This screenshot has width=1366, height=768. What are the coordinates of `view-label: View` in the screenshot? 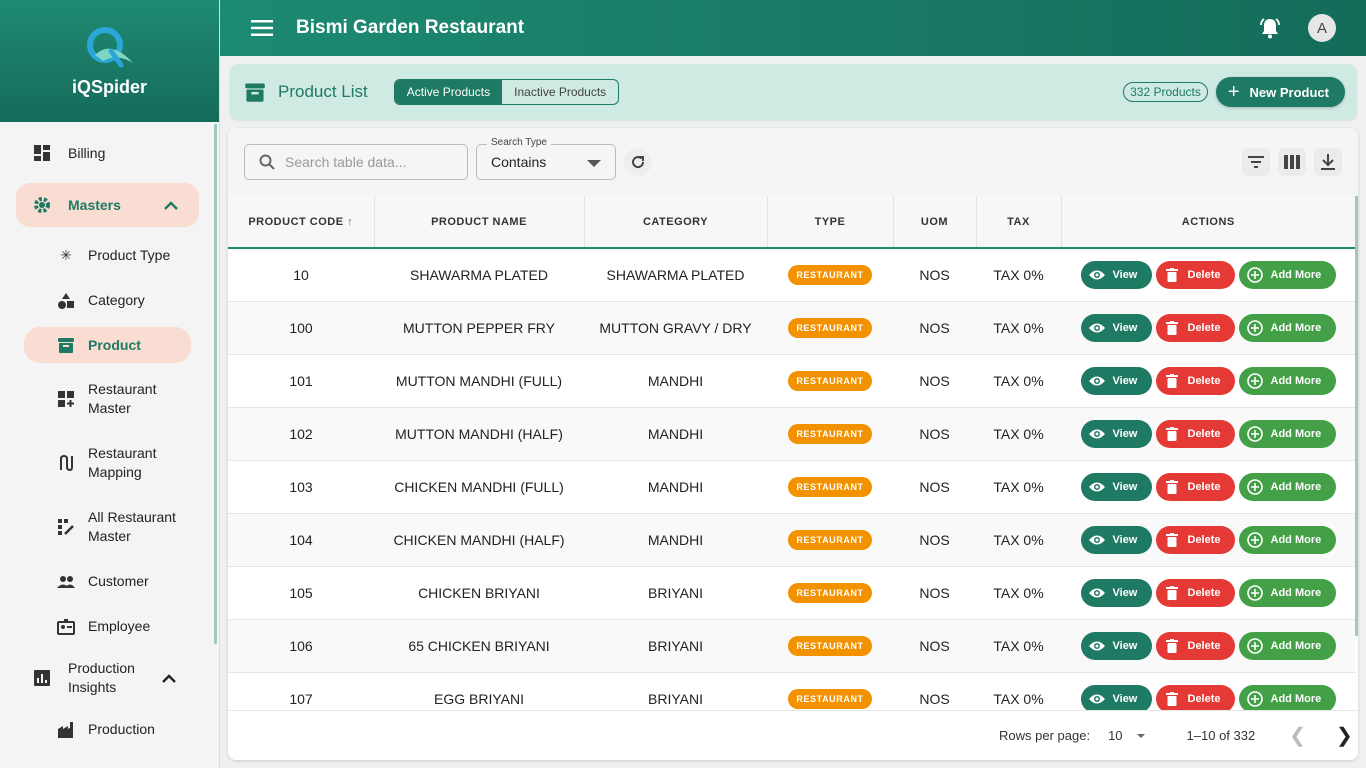 It's located at (1125, 274).